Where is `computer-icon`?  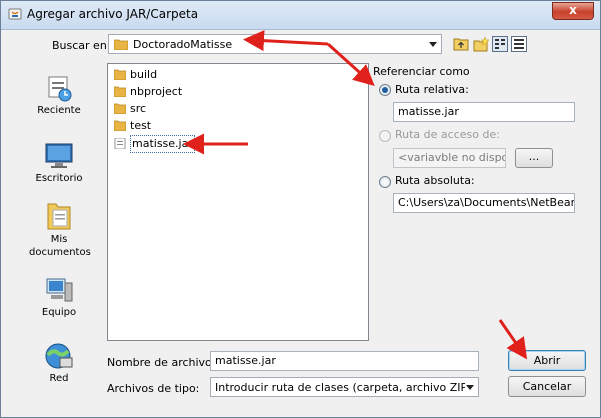
computer-icon is located at coordinates (59, 290).